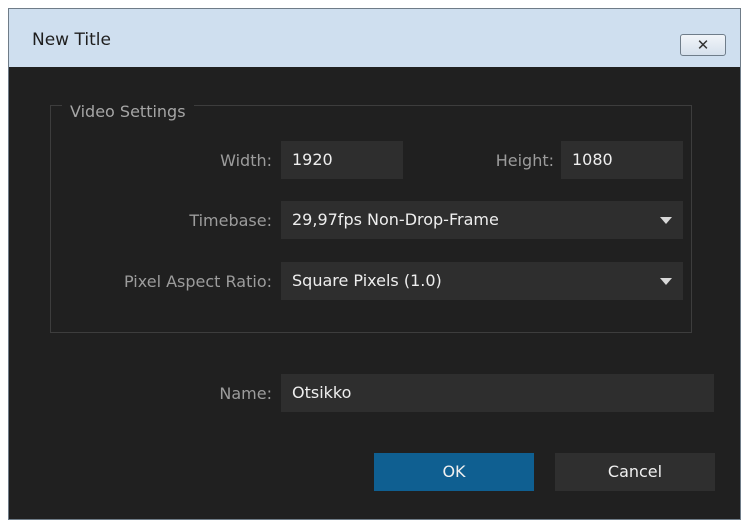 The image size is (749, 527). I want to click on timebase-label: Timebase:, so click(230, 220).